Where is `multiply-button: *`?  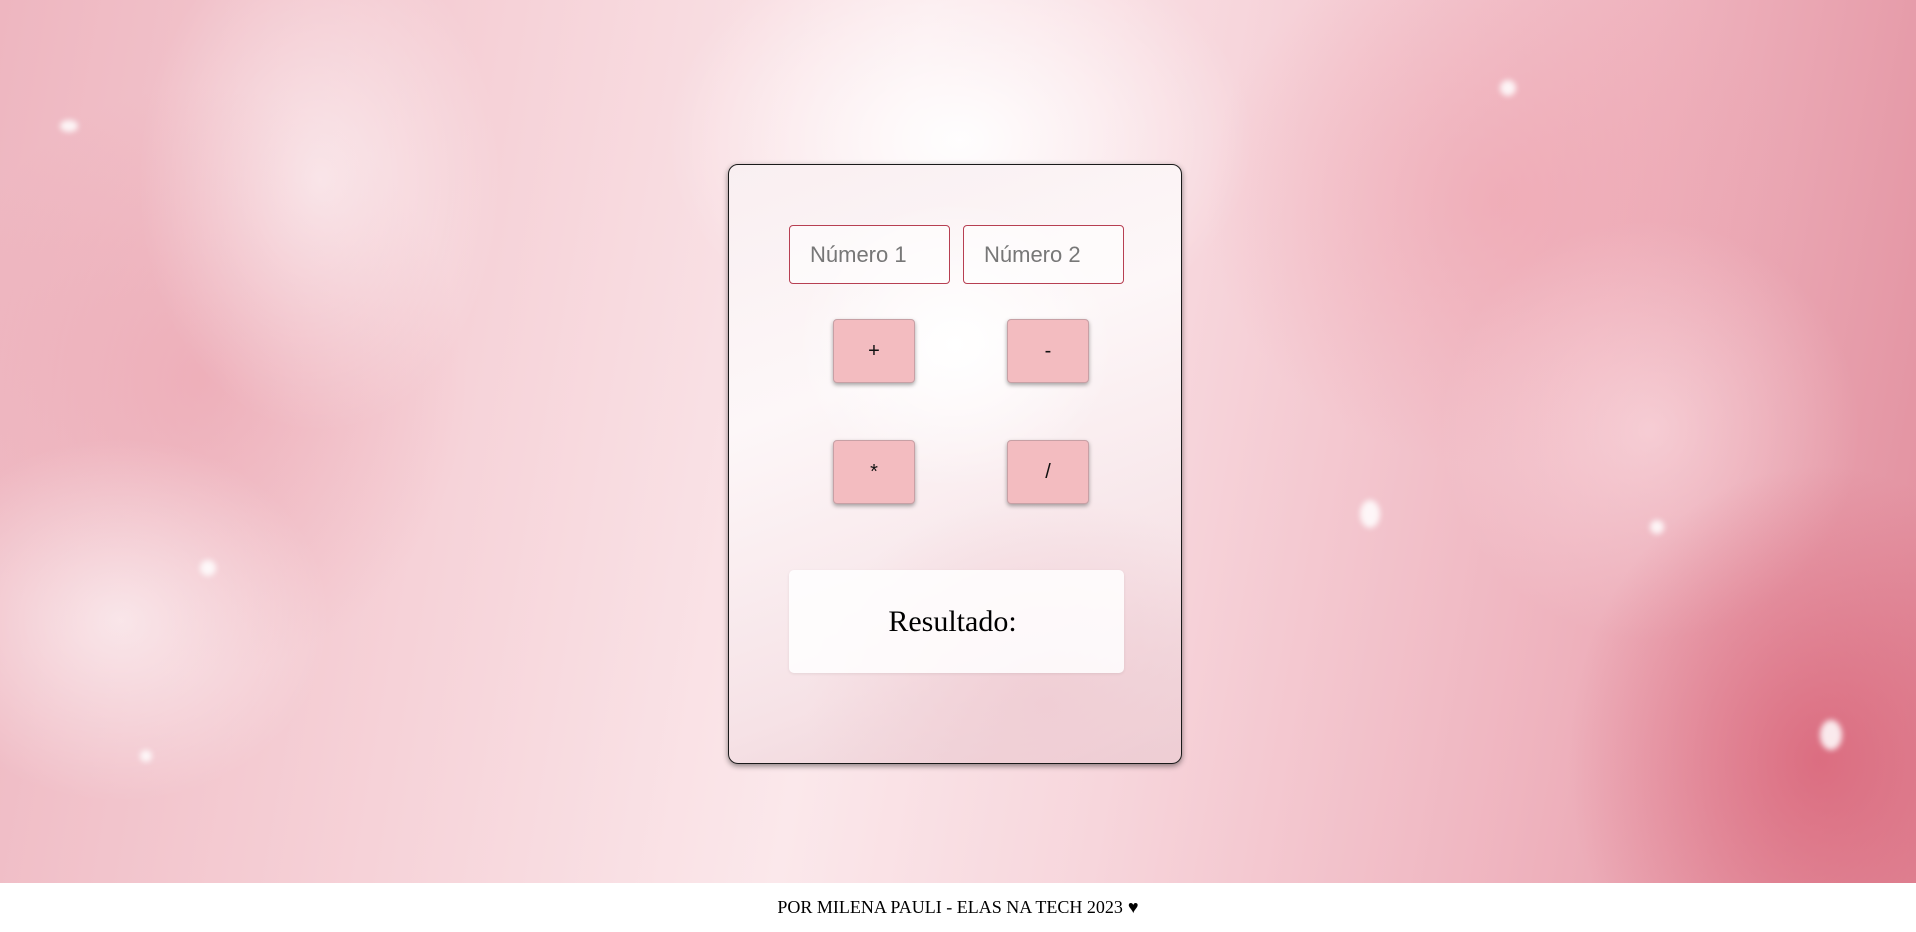 multiply-button: * is located at coordinates (874, 472).